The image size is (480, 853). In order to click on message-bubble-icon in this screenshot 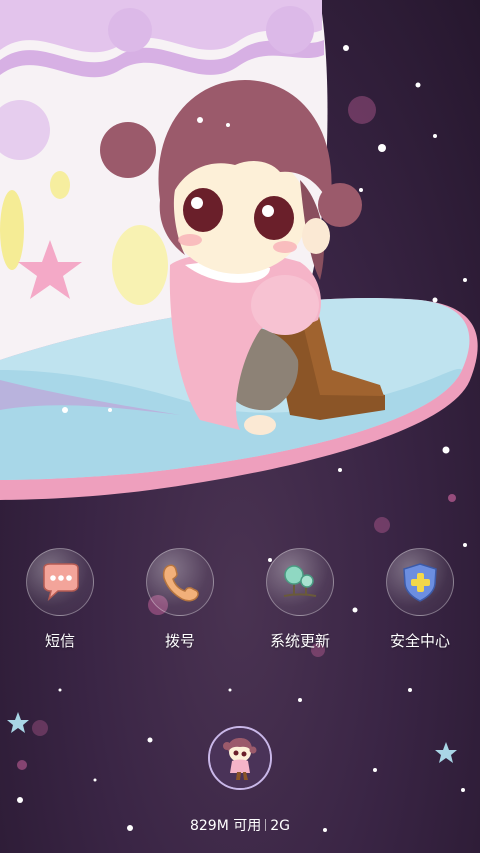, I will do `click(60, 582)`.